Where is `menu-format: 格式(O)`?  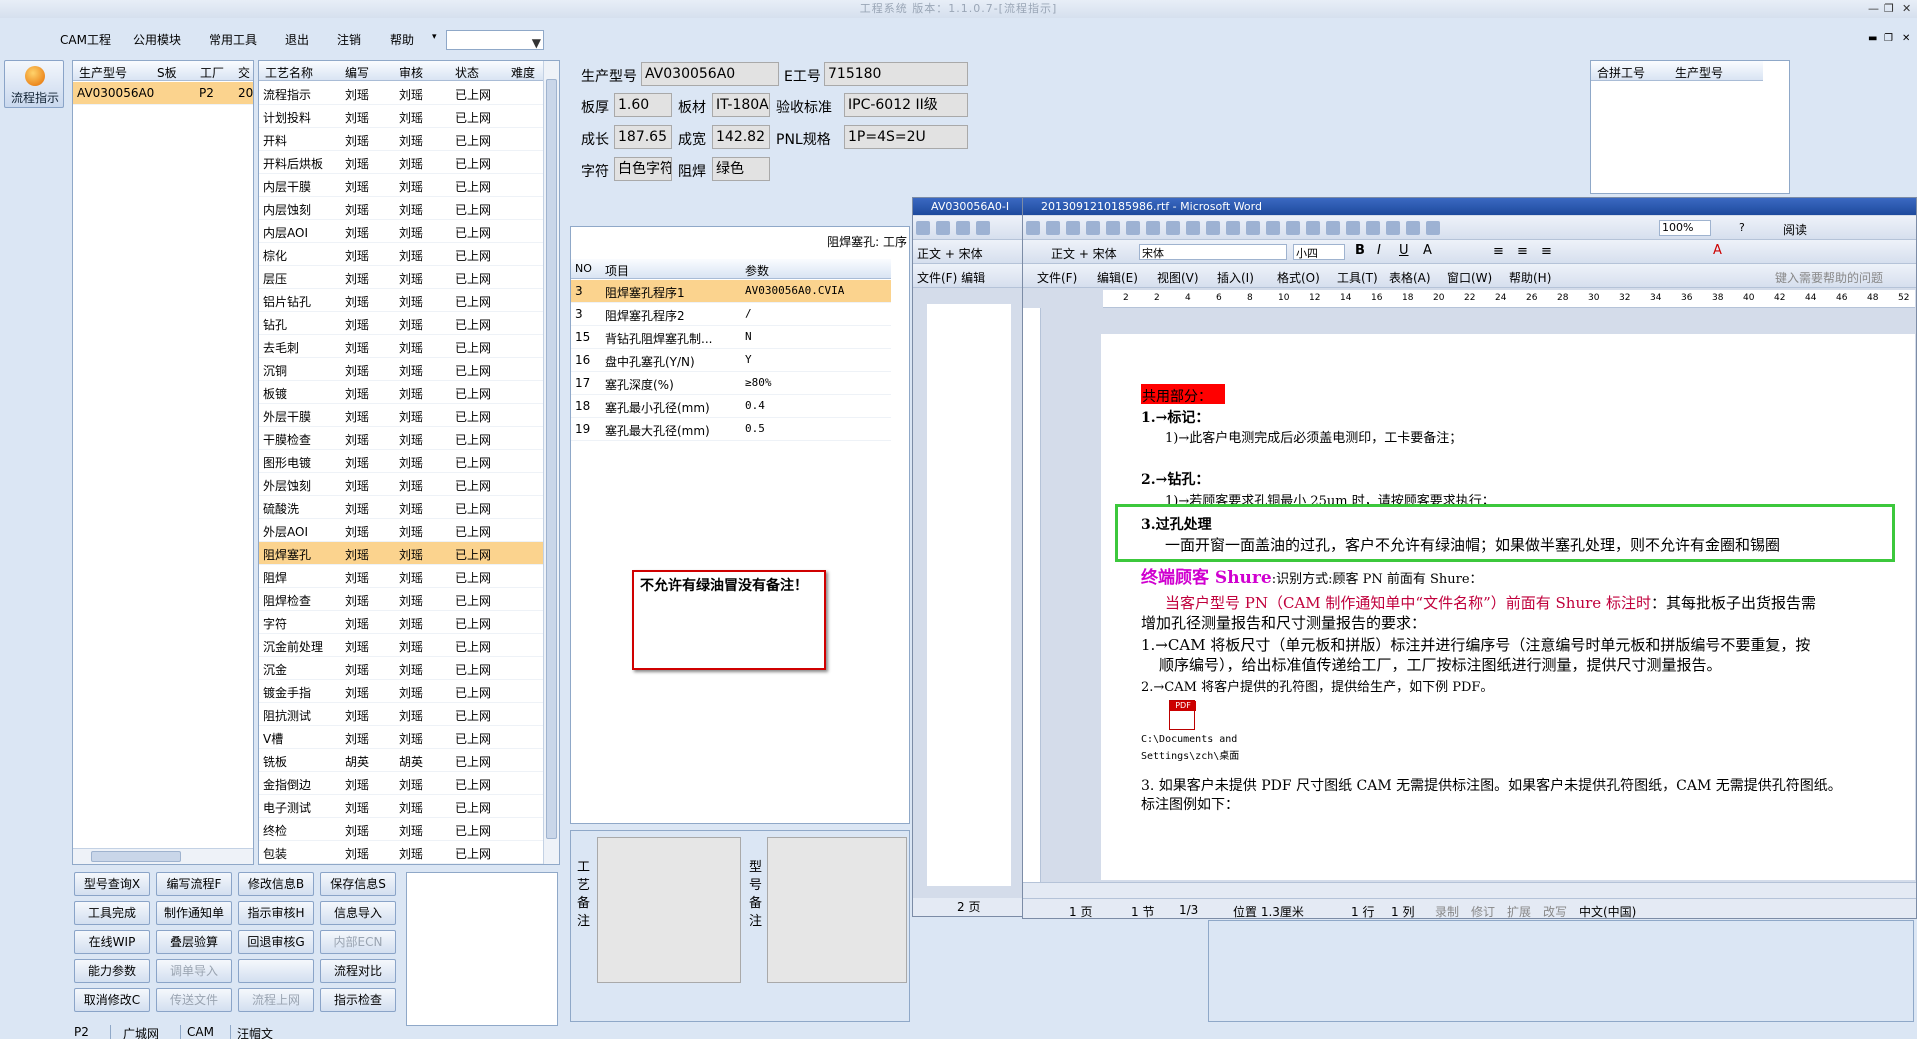 menu-format: 格式(O) is located at coordinates (1298, 277).